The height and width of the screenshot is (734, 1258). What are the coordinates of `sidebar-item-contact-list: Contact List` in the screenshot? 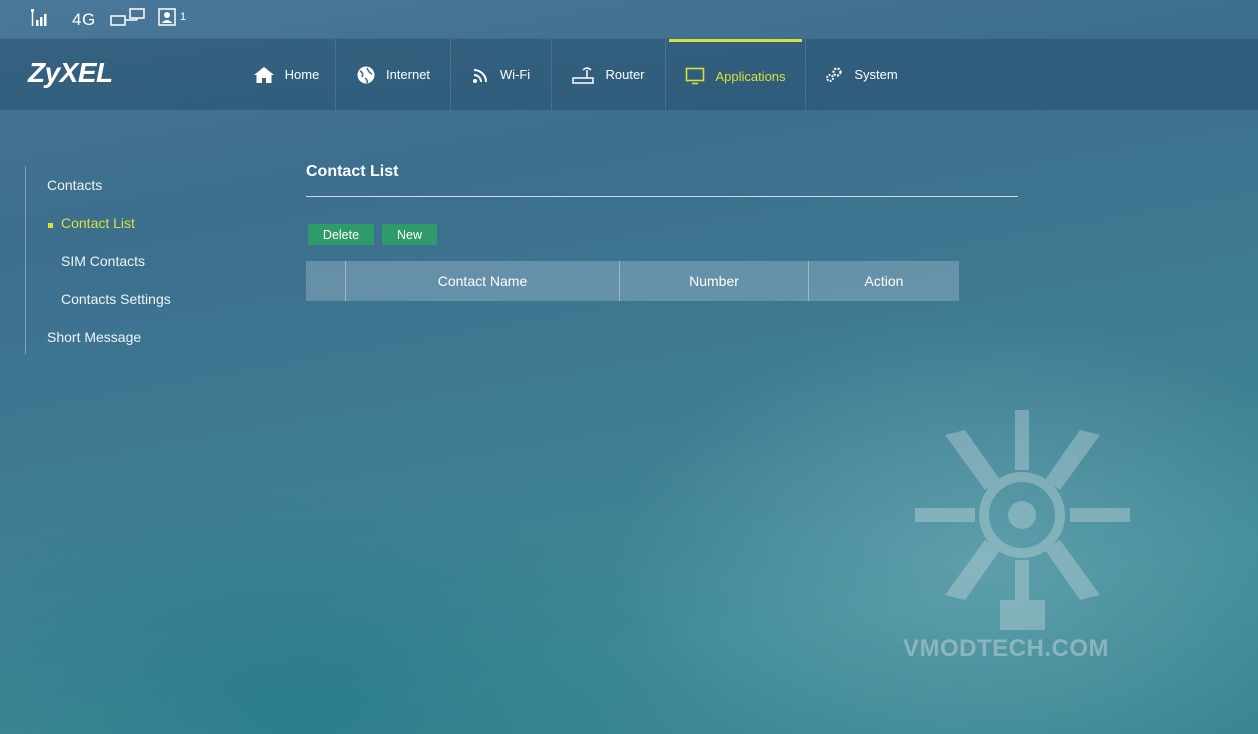 It's located at (98, 223).